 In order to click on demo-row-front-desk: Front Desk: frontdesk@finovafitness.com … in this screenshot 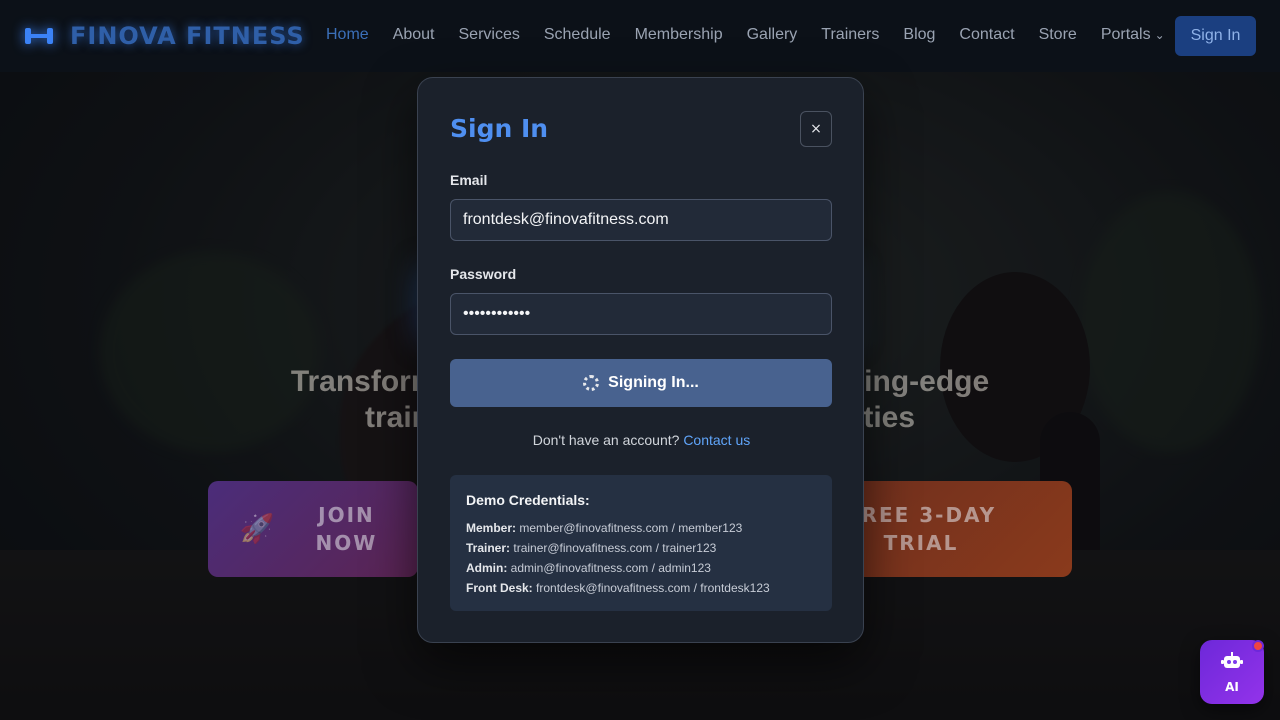, I will do `click(641, 588)`.